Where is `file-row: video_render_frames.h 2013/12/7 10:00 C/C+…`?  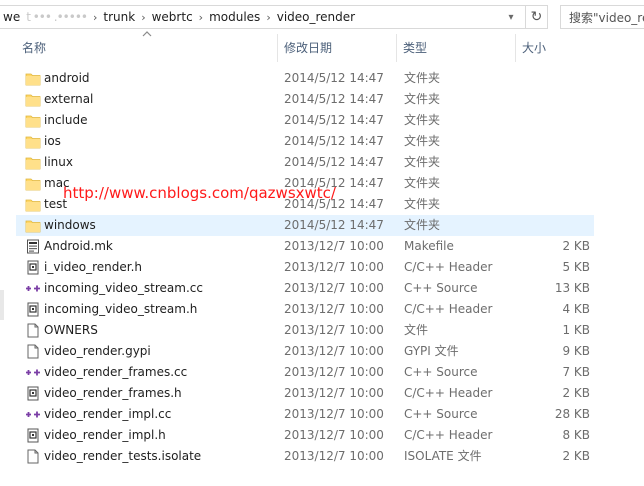 file-row: video_render_frames.h 2013/12/7 10:00 C/C+… is located at coordinates (305, 393).